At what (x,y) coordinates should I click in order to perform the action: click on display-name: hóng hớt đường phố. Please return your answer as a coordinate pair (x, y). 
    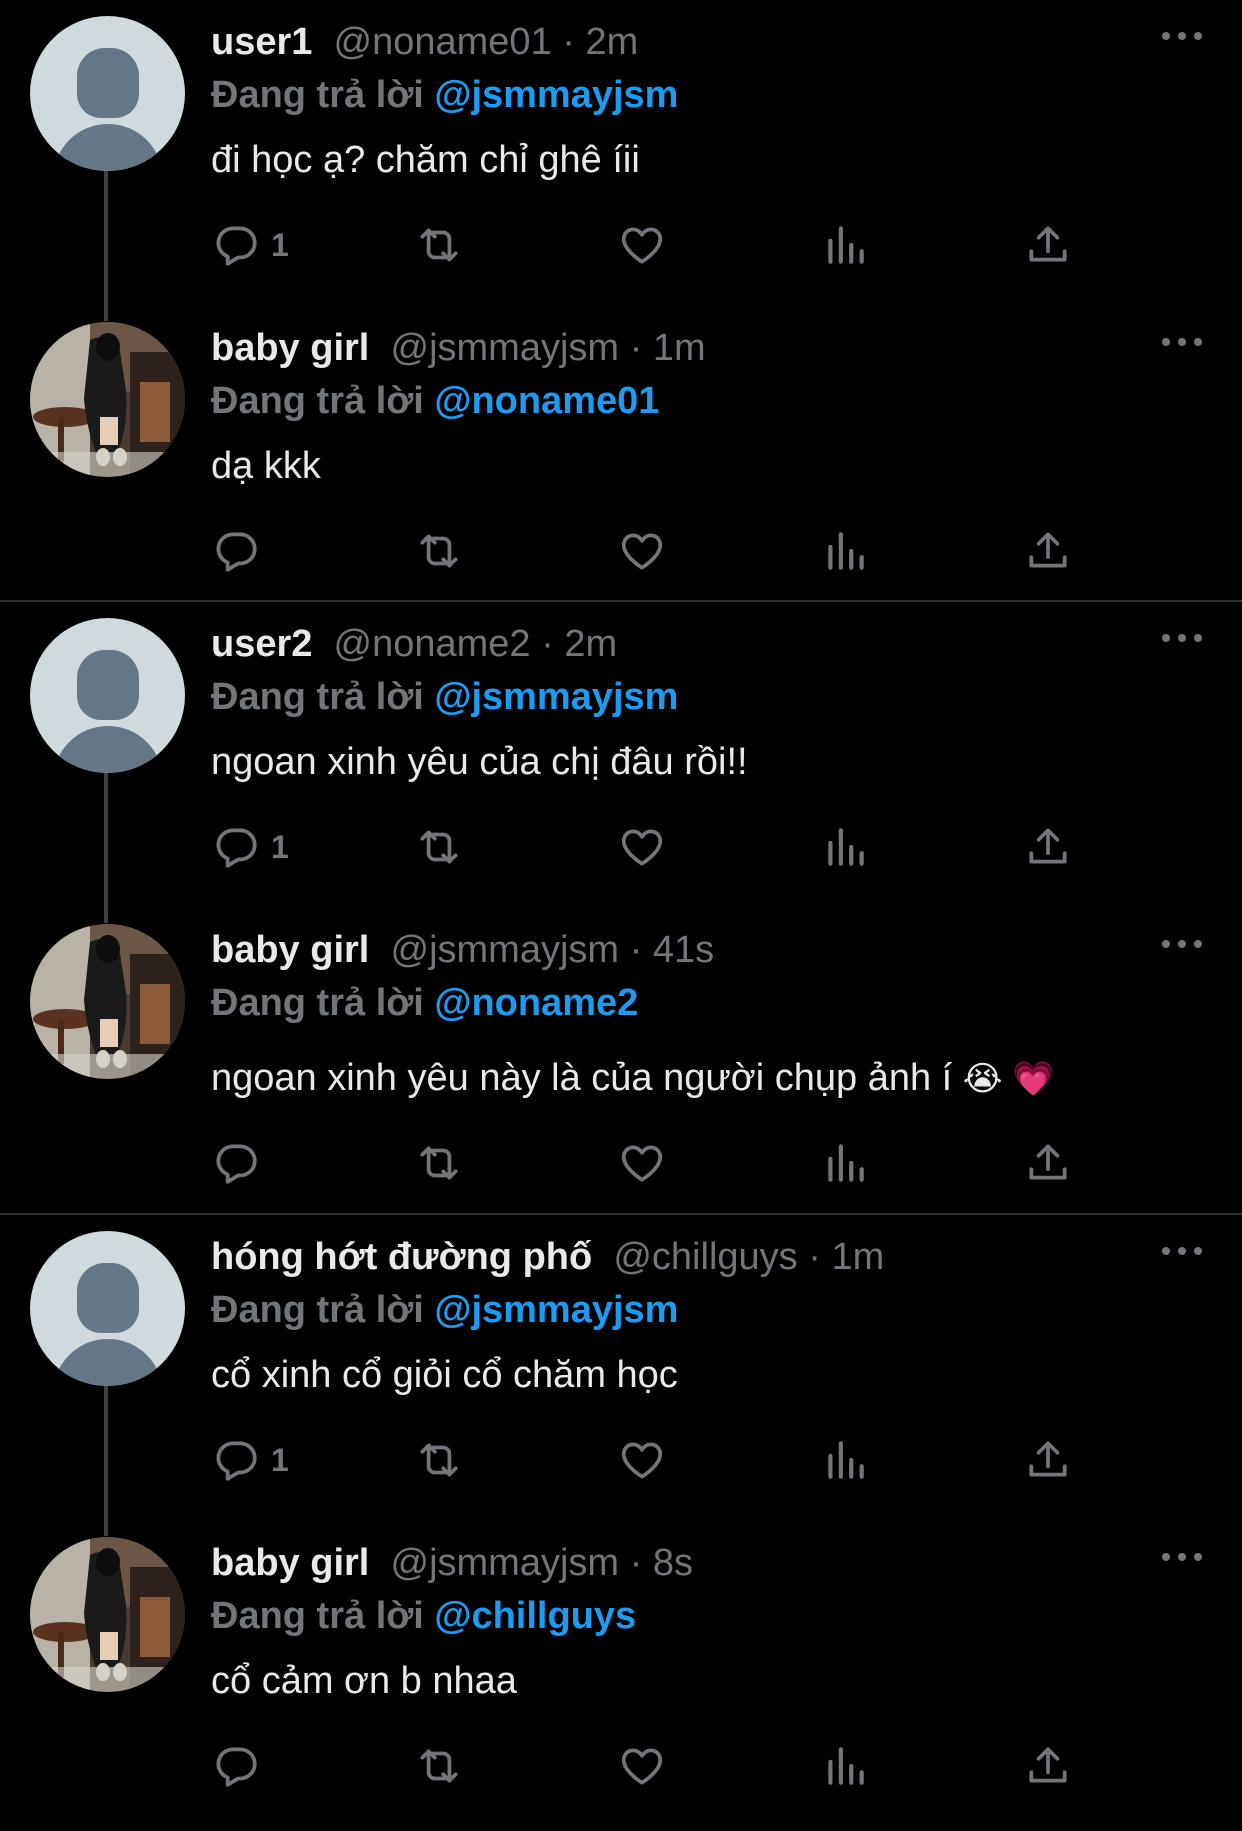
    Looking at the image, I should click on (401, 1257).